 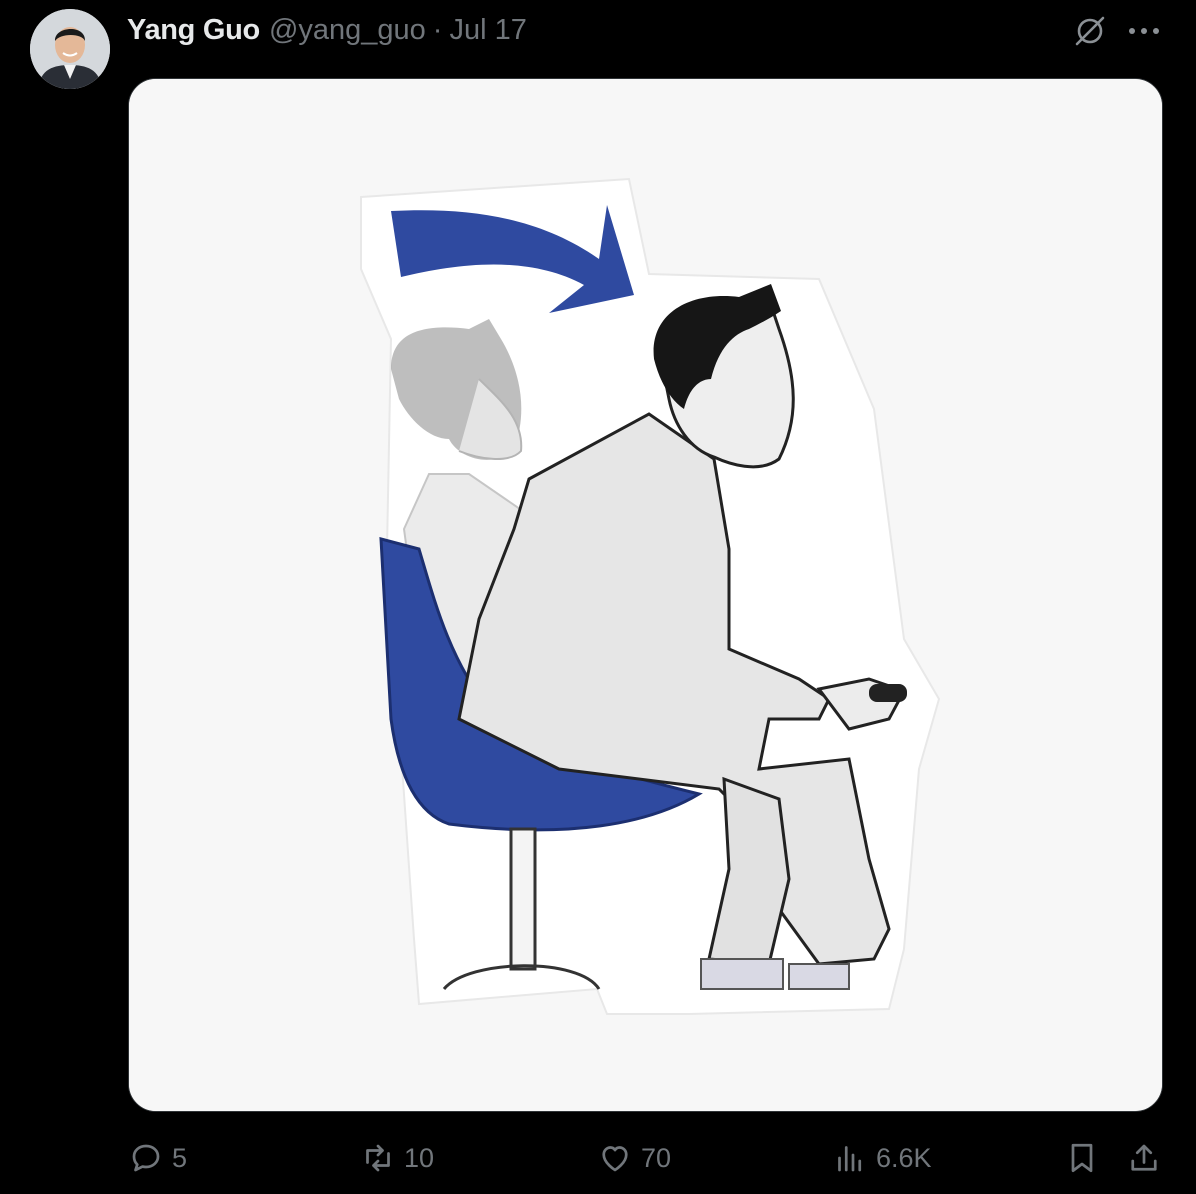 What do you see at coordinates (615, 1159) in the screenshot?
I see `heart-icon` at bounding box center [615, 1159].